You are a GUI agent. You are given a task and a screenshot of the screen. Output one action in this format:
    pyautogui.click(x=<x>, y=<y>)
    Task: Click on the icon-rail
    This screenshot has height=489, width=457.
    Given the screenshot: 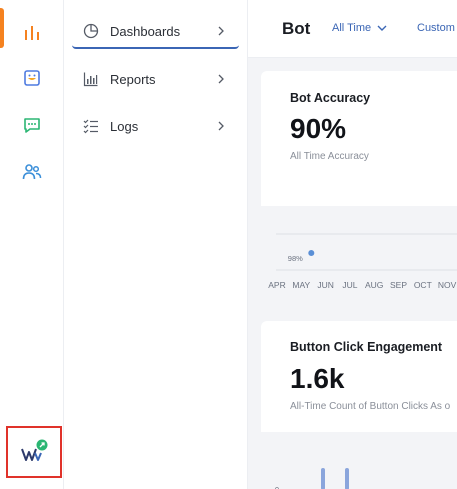 What is the action you would take?
    pyautogui.click(x=32, y=244)
    